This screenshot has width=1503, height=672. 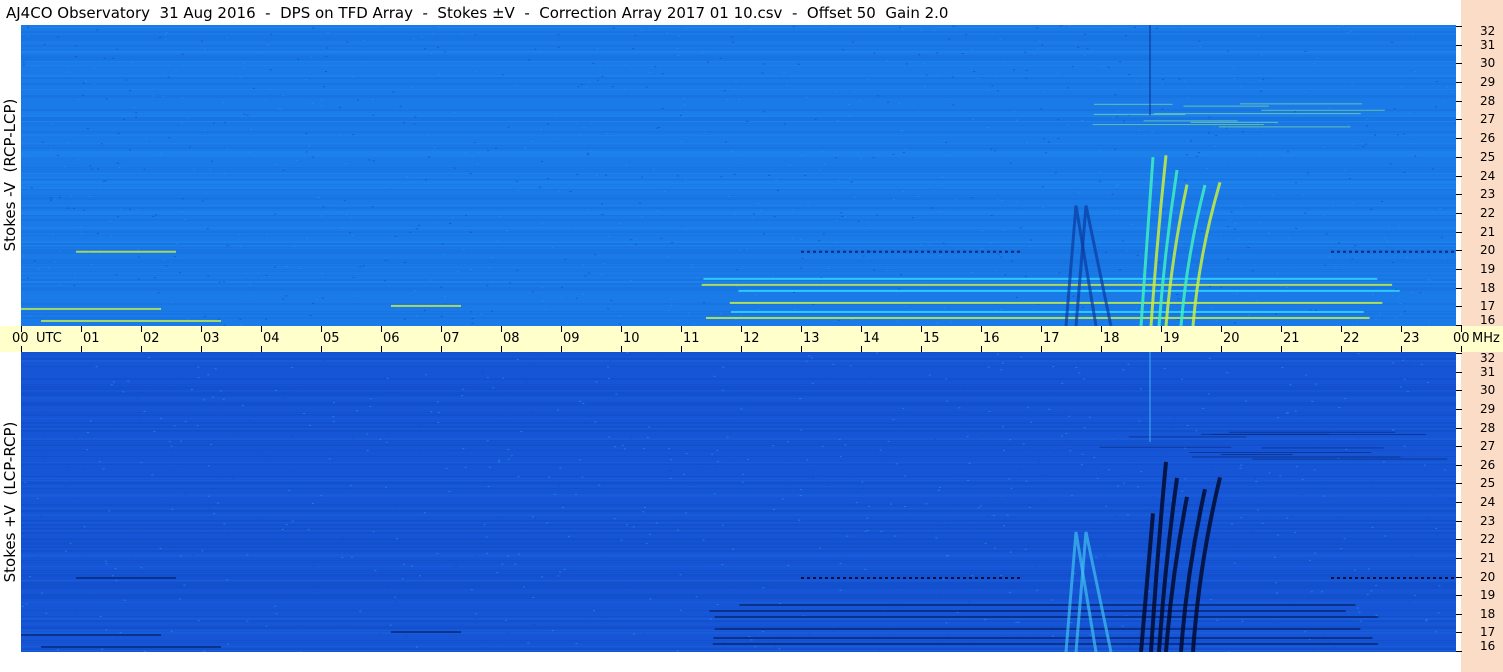 I want to click on top-panel-ylabel: Stokes -V (RCP-LCP), so click(x=10, y=175).